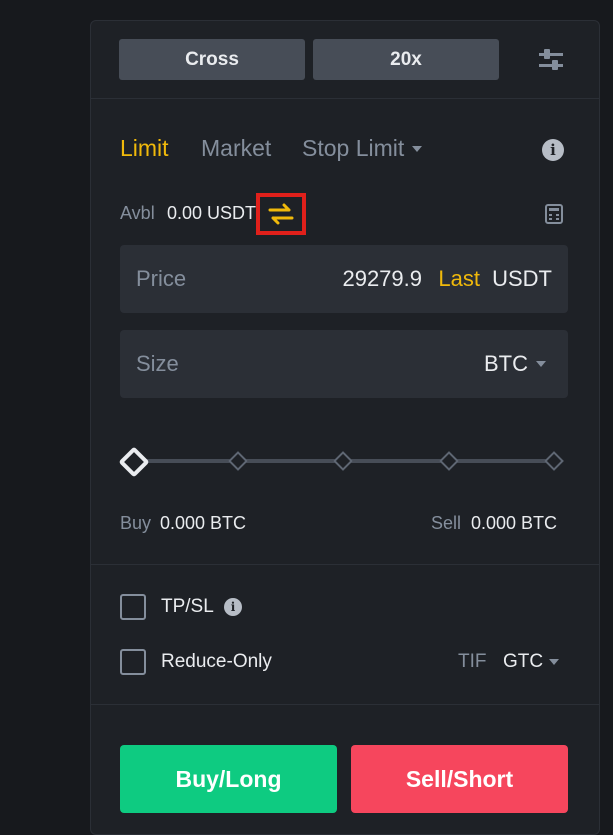  What do you see at coordinates (216, 661) in the screenshot?
I see `reduce-only-label: Reduce-Only` at bounding box center [216, 661].